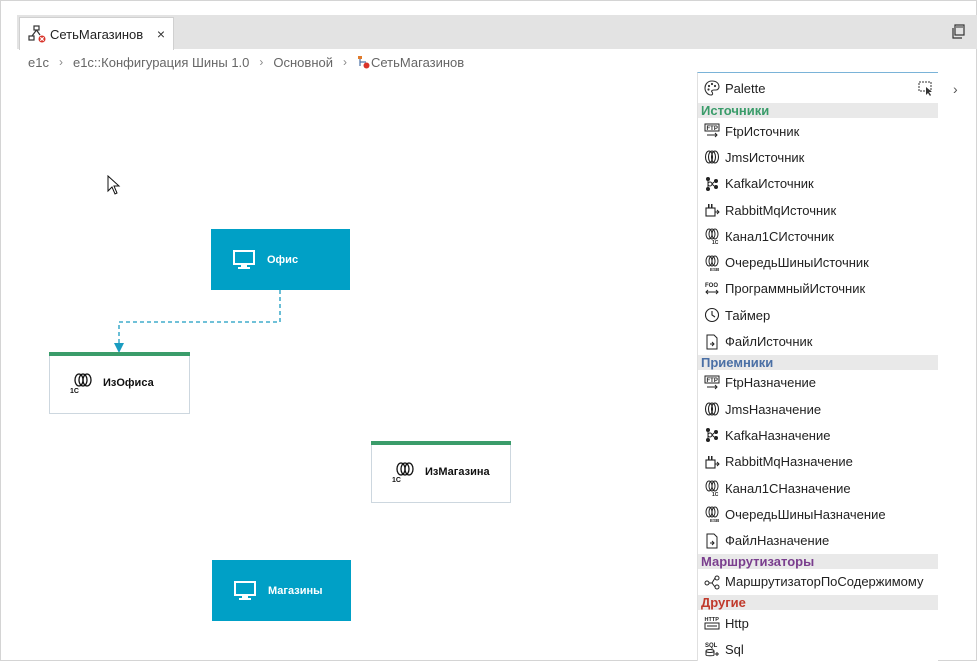 This screenshot has width=977, height=661. I want to click on palette-item-label: ОчередьШиныНазначение, so click(805, 514).